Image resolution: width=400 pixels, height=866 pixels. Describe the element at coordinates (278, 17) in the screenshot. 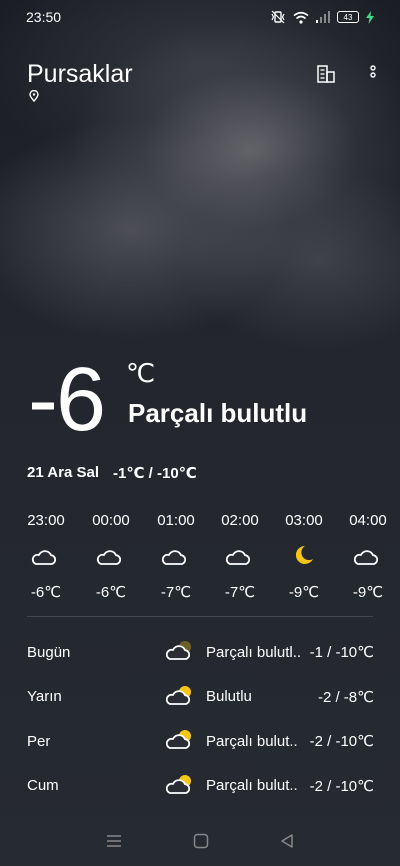

I see `vibrate-icon` at that location.